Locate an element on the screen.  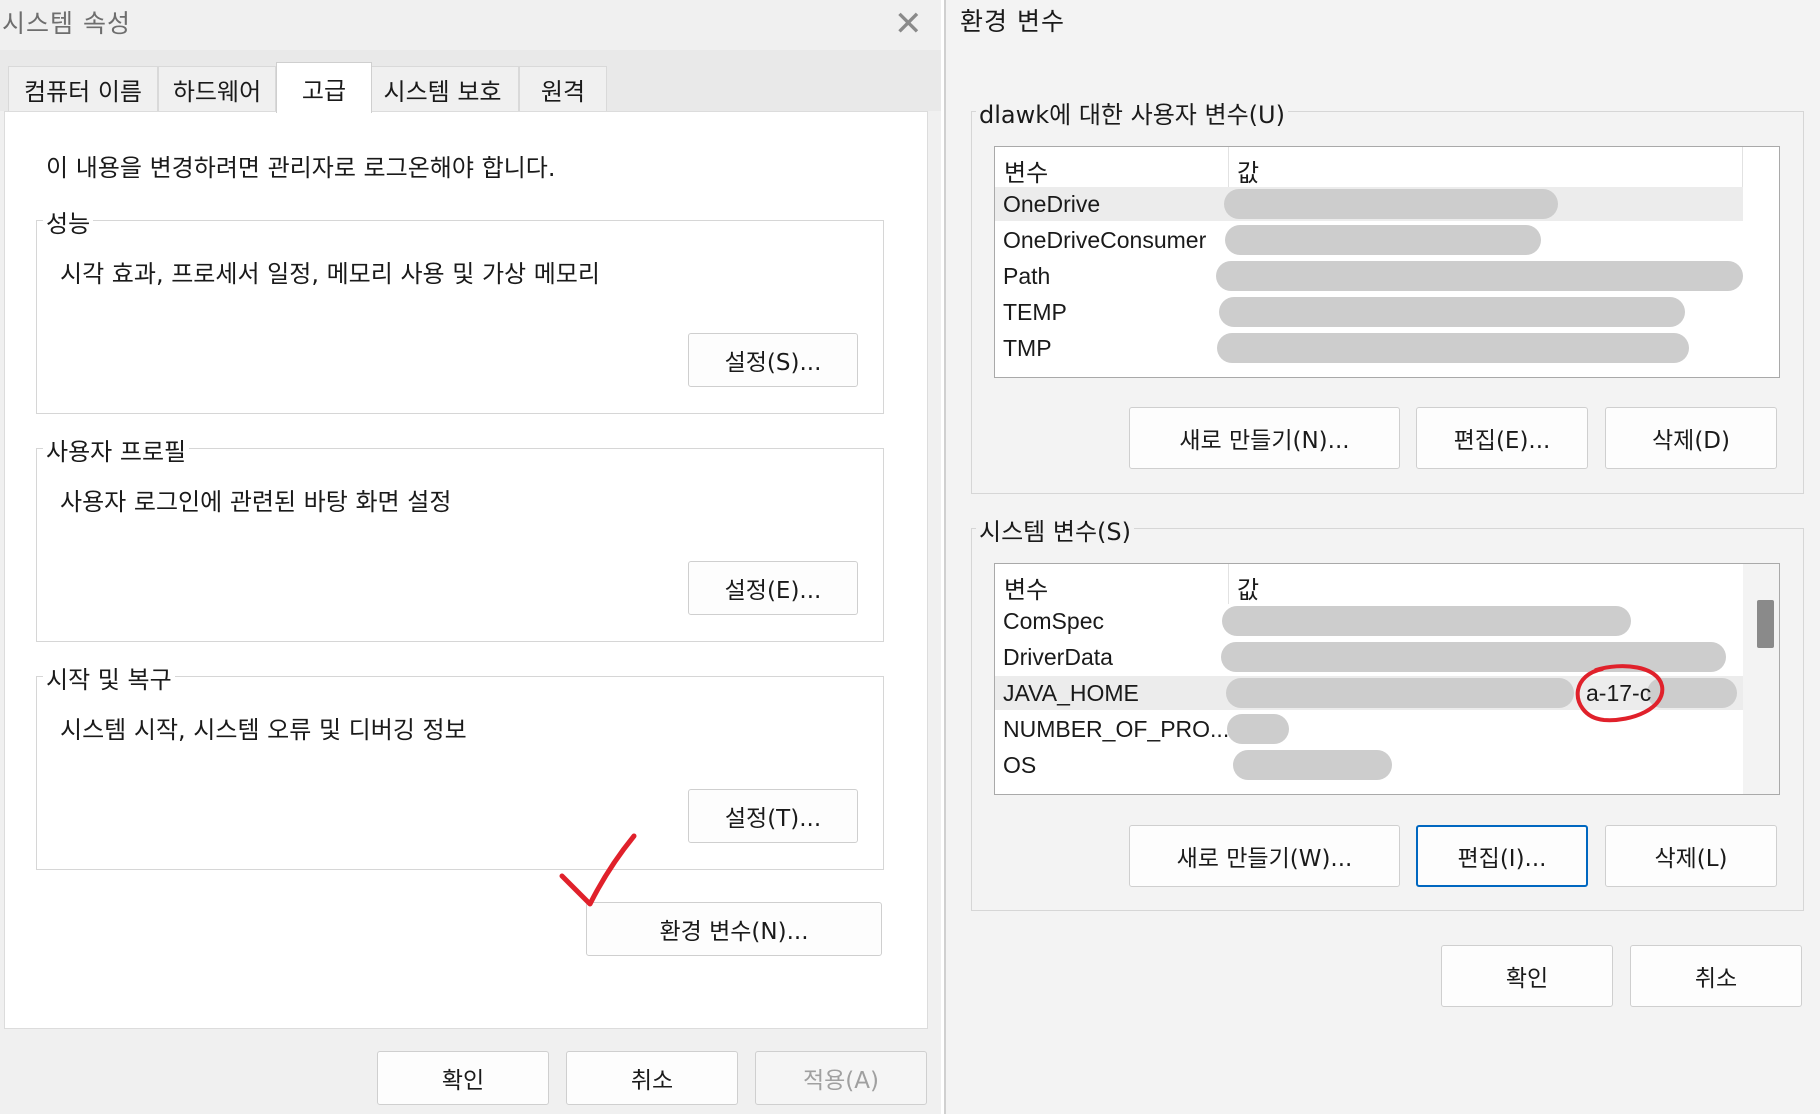
table-row: ComSpec is located at coordinates (1369, 621).